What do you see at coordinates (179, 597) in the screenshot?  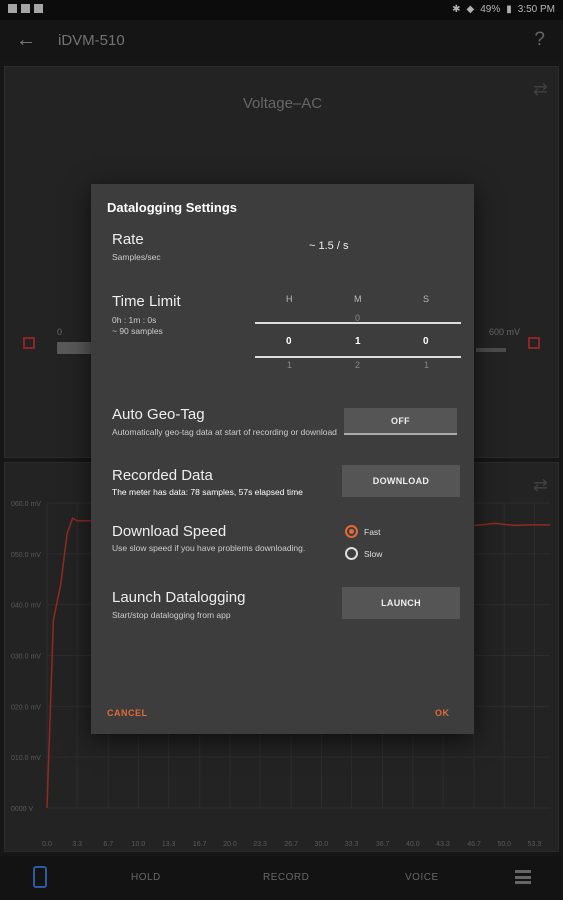 I see `launch-datalogging-label: Launch Datalogging` at bounding box center [179, 597].